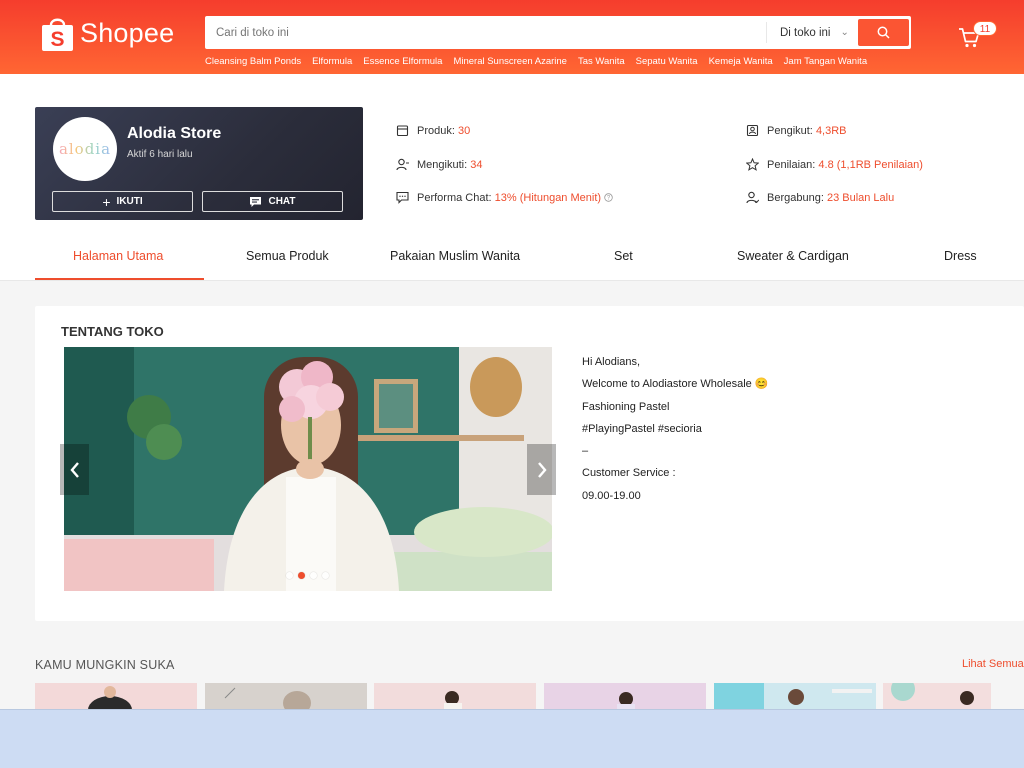 The image size is (1024, 768). What do you see at coordinates (793, 256) in the screenshot?
I see `tab-sweater-cardigan: Sweater & Cardigan` at bounding box center [793, 256].